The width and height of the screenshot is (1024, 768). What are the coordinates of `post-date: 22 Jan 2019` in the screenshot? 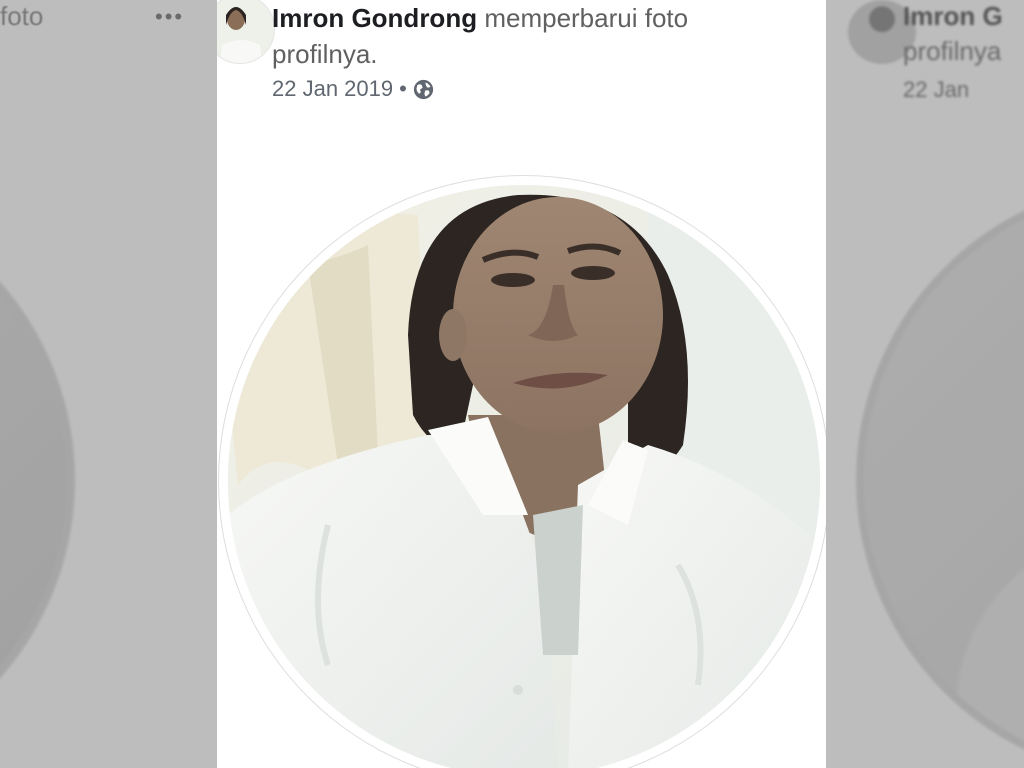 It's located at (332, 89).